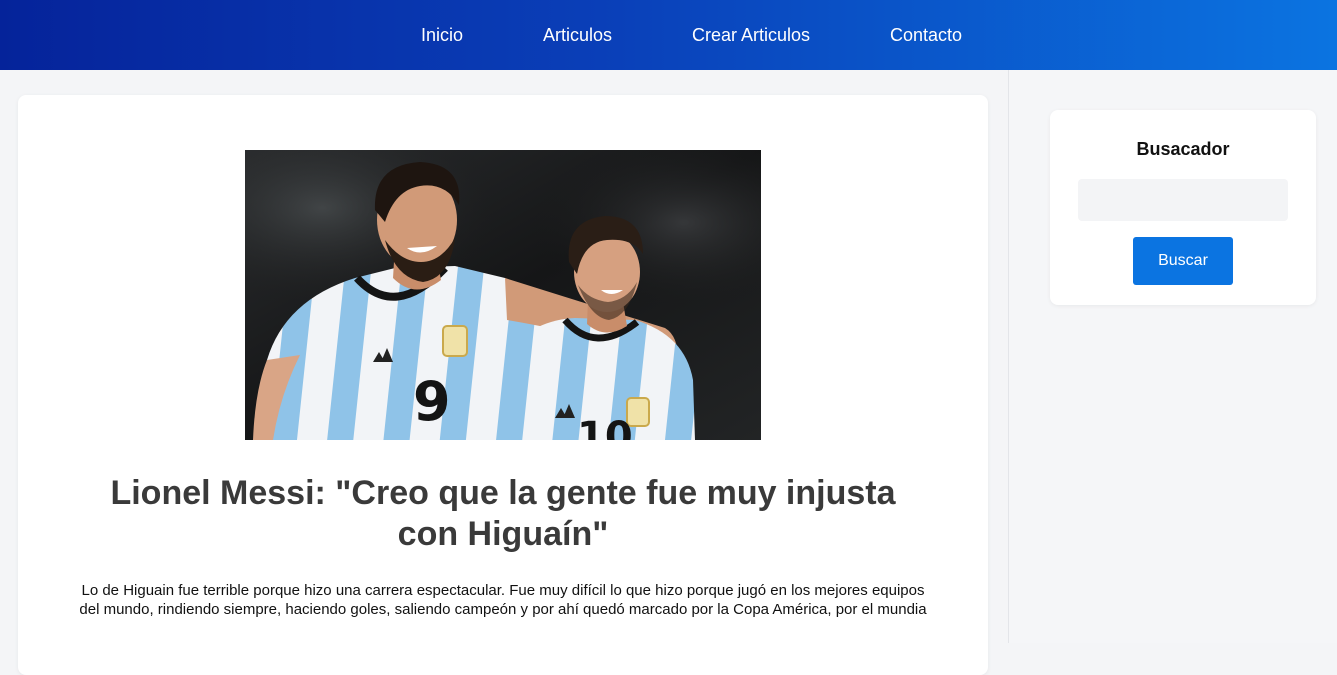 Image resolution: width=1337 pixels, height=675 pixels. Describe the element at coordinates (442, 35) in the screenshot. I see `nav-link-inicio: Inicio` at that location.